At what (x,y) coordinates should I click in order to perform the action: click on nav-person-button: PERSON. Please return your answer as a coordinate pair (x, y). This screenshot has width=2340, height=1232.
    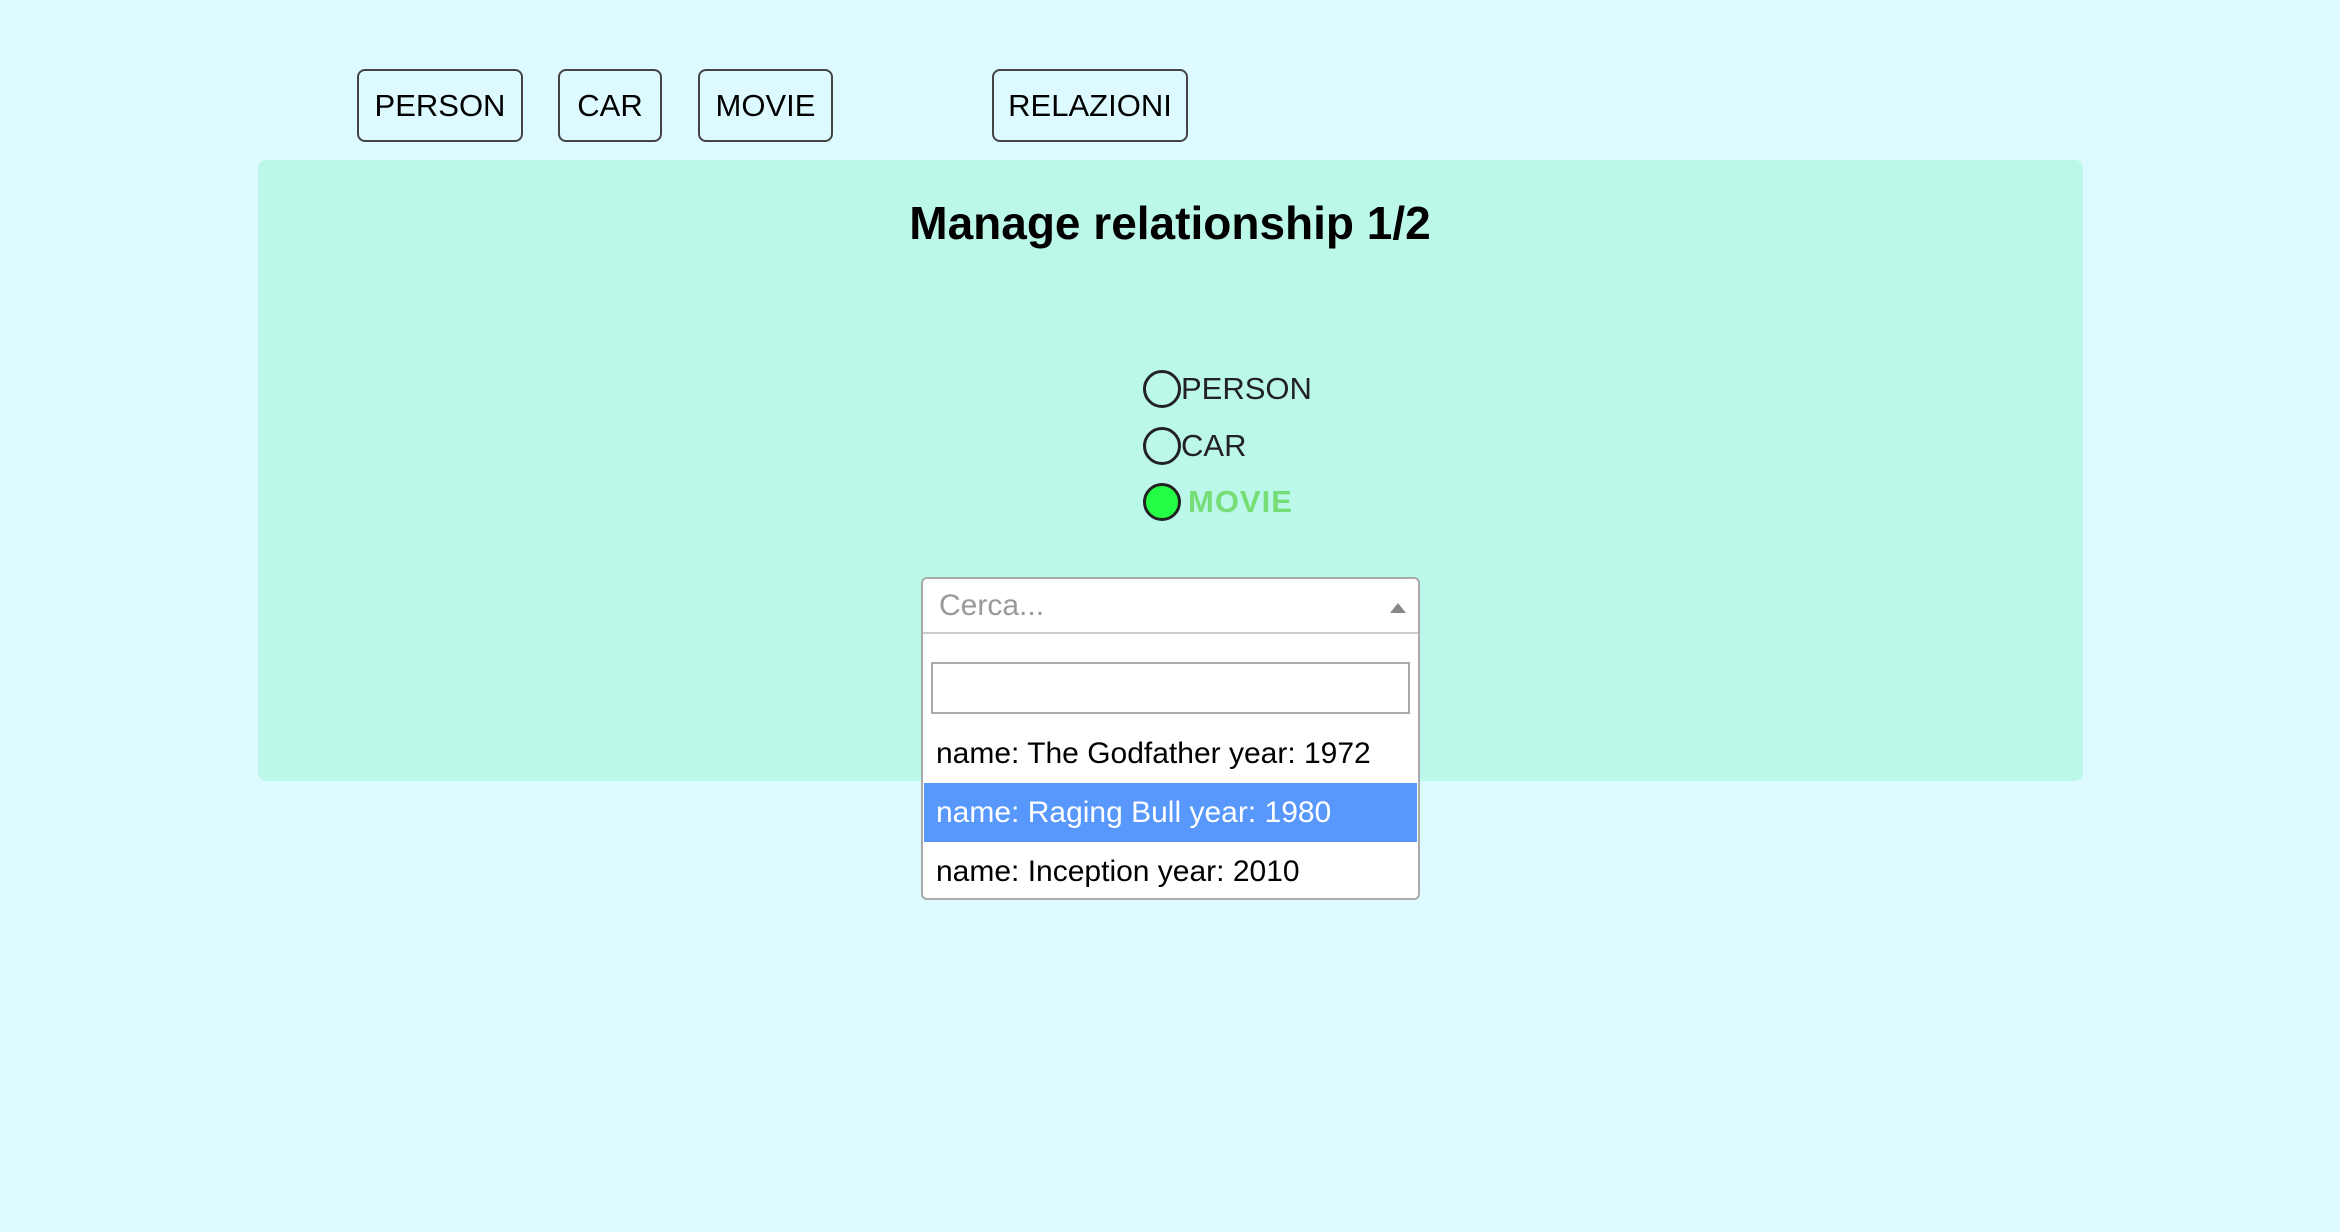
    Looking at the image, I should click on (440, 105).